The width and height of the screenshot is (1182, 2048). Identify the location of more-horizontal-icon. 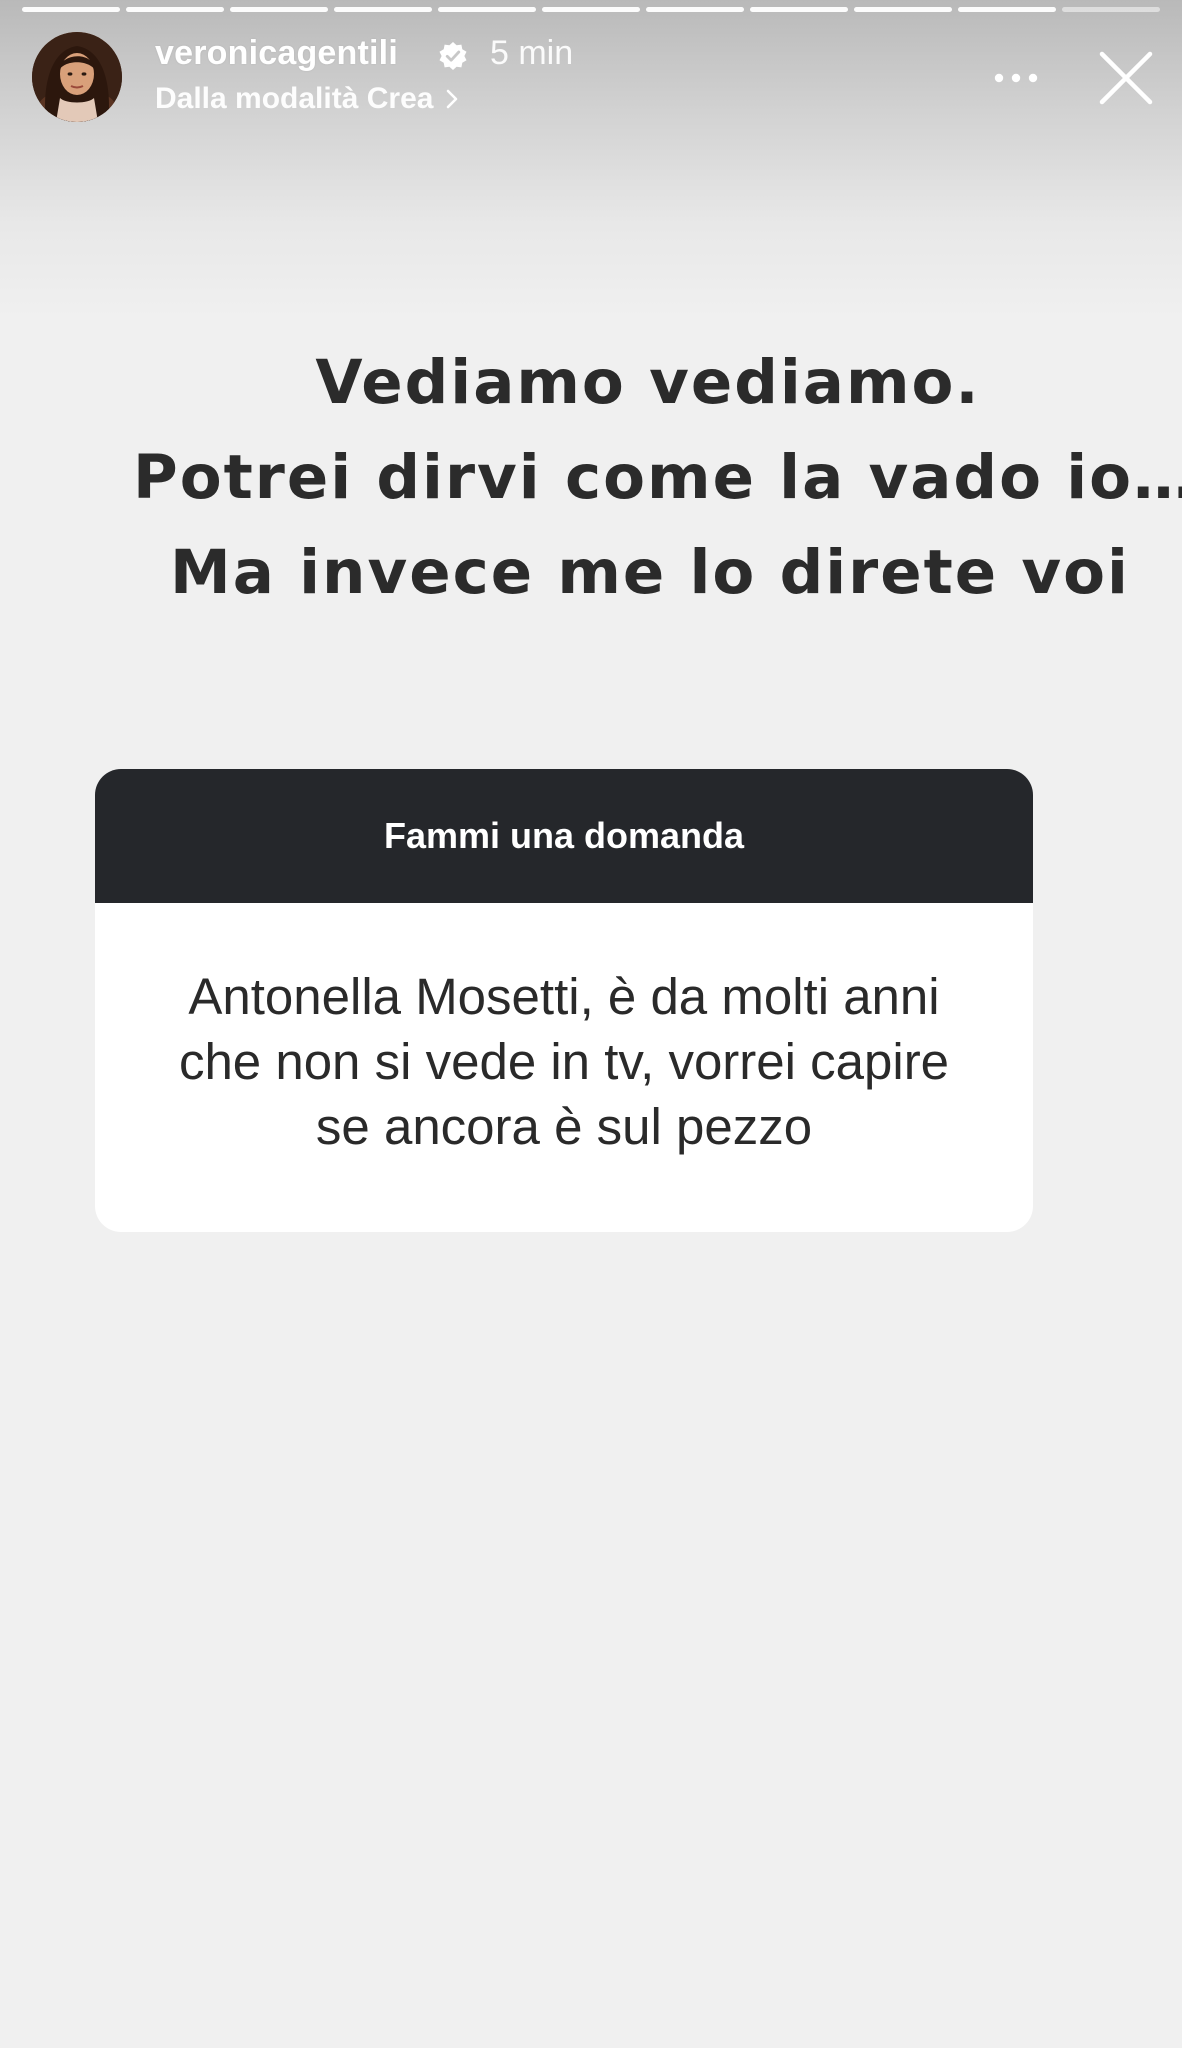
(1016, 78).